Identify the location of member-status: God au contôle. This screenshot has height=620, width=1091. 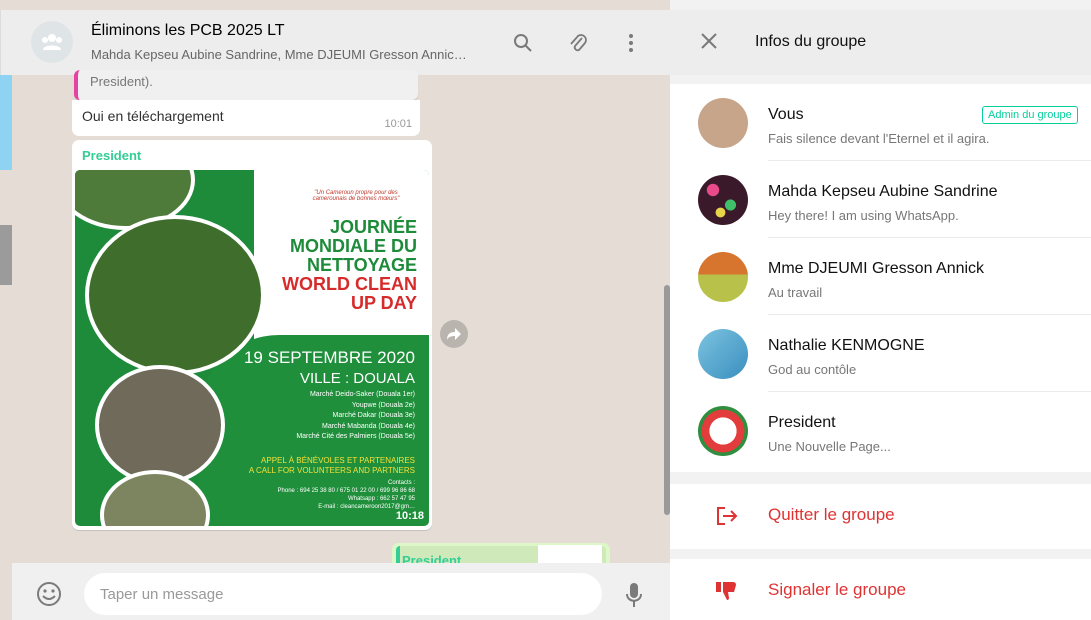
(812, 369).